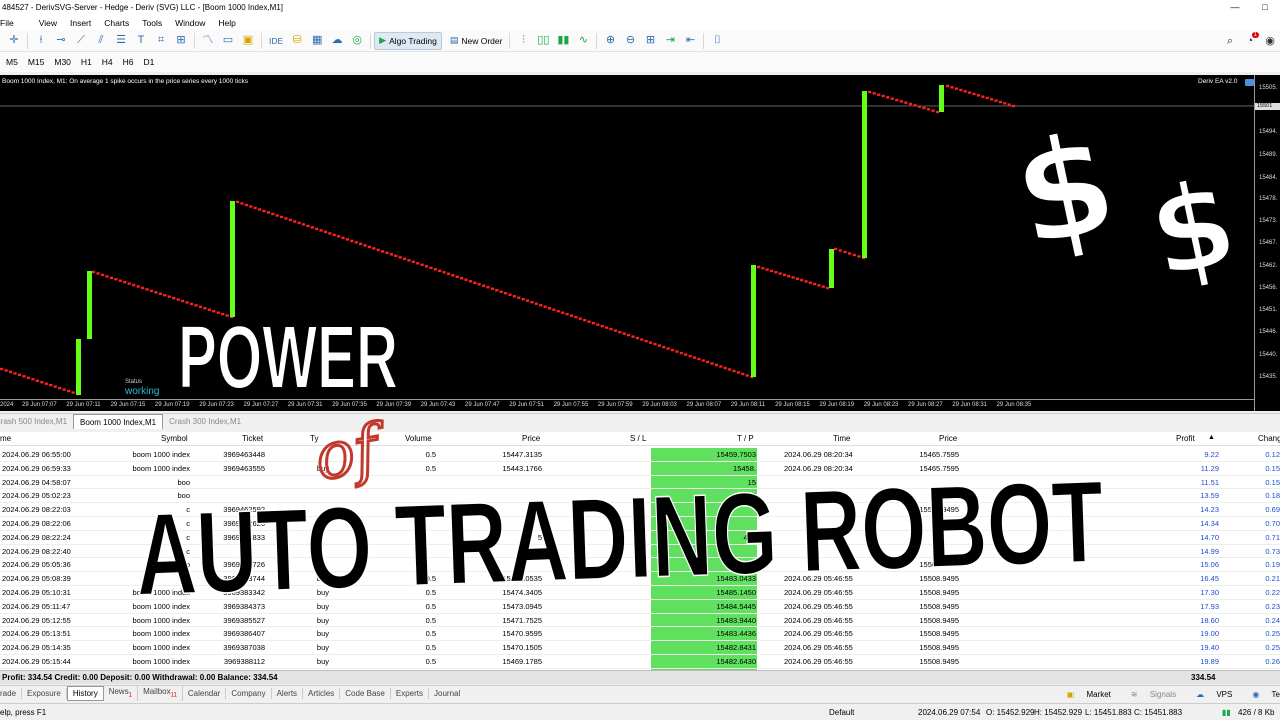  What do you see at coordinates (14, 41) in the screenshot?
I see `crosshair-icon: ✛` at bounding box center [14, 41].